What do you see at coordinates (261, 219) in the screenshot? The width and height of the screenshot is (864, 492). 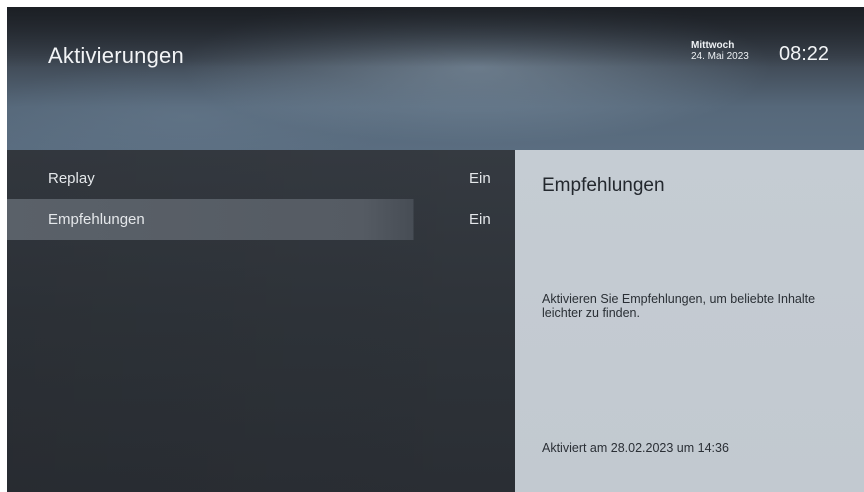 I see `menu-item-empfehlungen: Empfehlungen Ein` at bounding box center [261, 219].